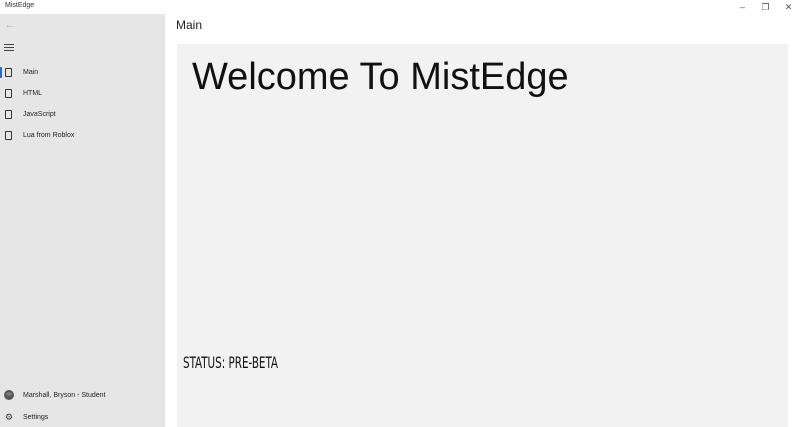 The image size is (800, 427). Describe the element at coordinates (82, 135) in the screenshot. I see `nav-item-lua-from-roblox: Lua from Roblox` at that location.